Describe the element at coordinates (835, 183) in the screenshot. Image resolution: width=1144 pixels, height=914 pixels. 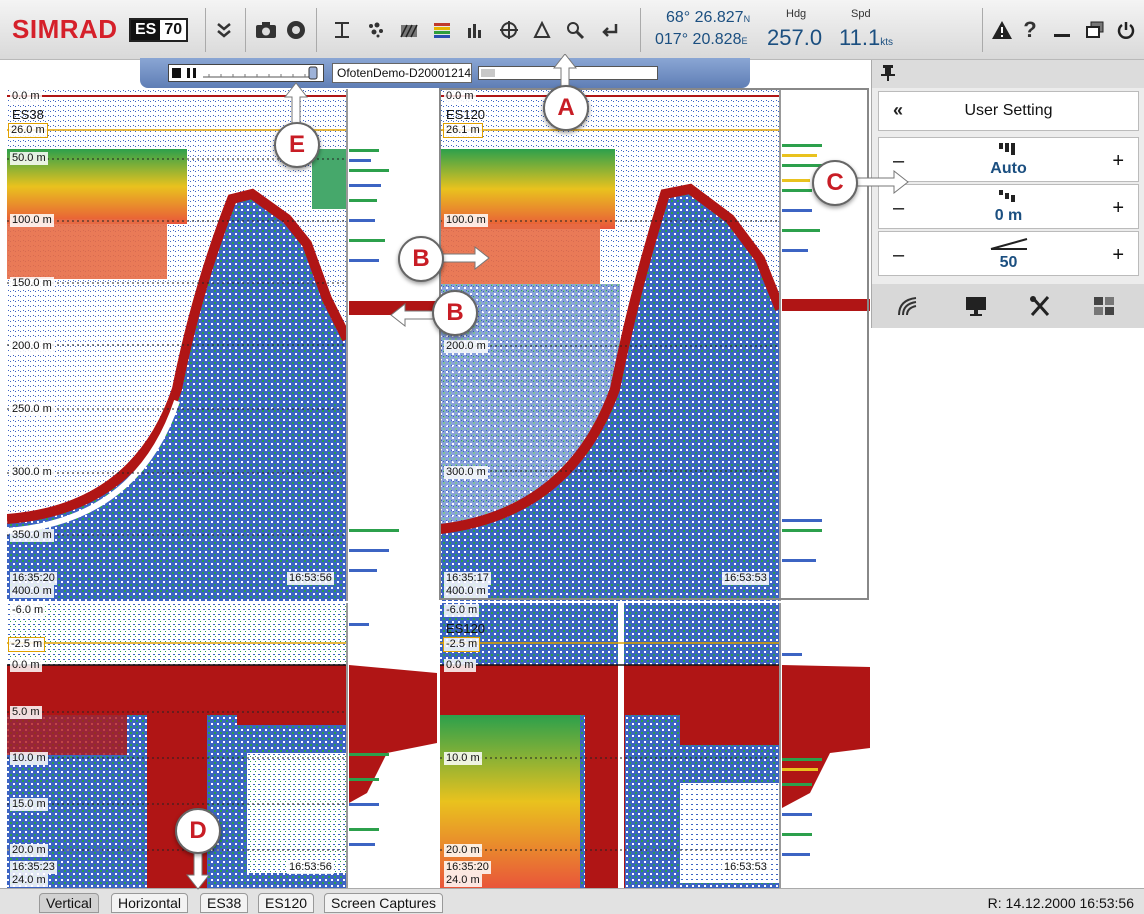
I see `callout-c: C` at that location.